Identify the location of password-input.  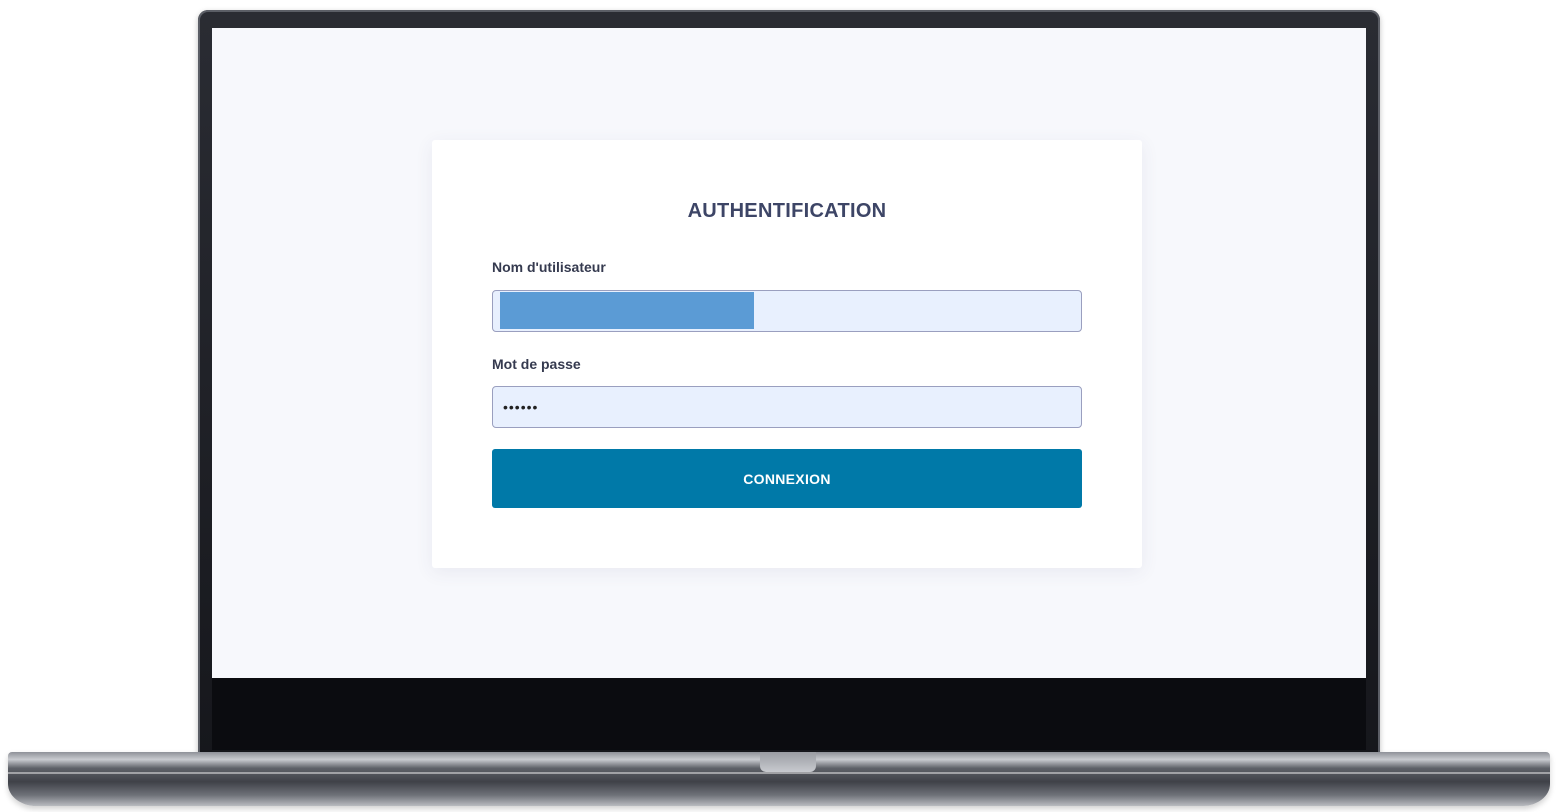
(787, 407).